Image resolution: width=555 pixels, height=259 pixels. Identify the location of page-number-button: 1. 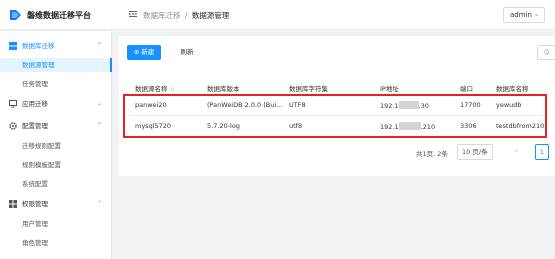
(542, 152).